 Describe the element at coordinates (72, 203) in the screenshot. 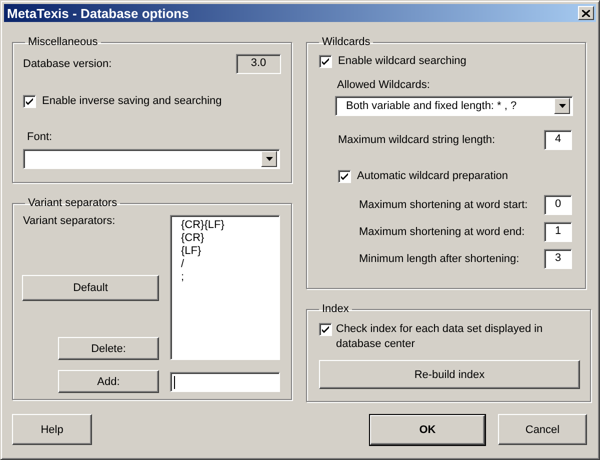

I see `group-title: Variant separators` at that location.